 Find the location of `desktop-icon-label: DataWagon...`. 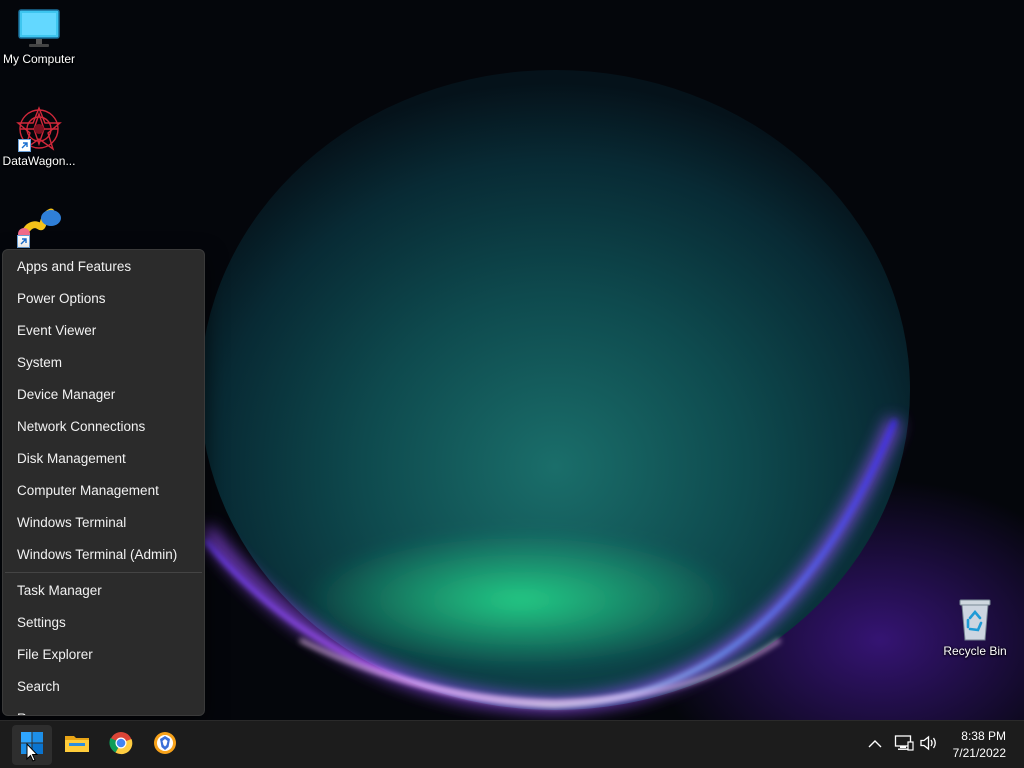

desktop-icon-label: DataWagon... is located at coordinates (39, 161).